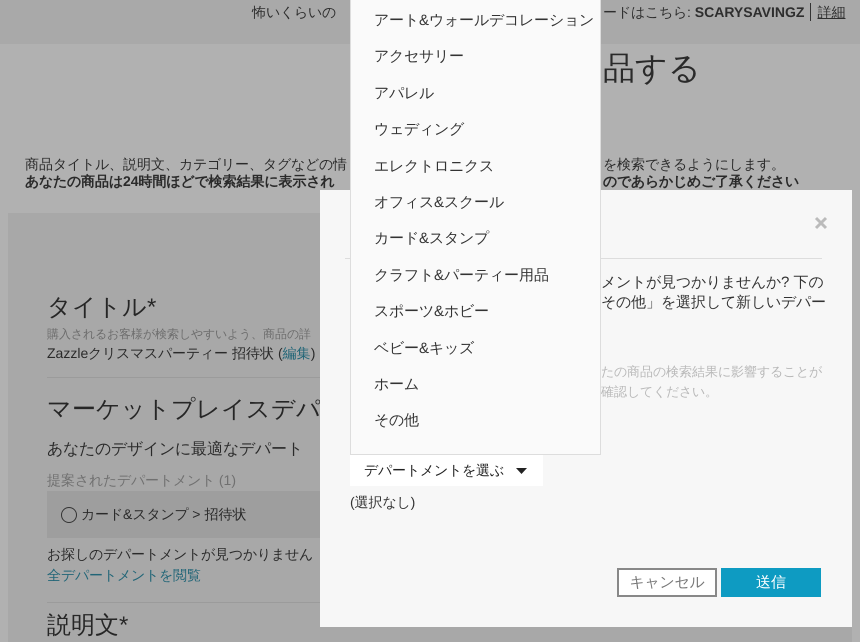  I want to click on dialog-note: たの商品の検索結果に影響することが, so click(711, 372).